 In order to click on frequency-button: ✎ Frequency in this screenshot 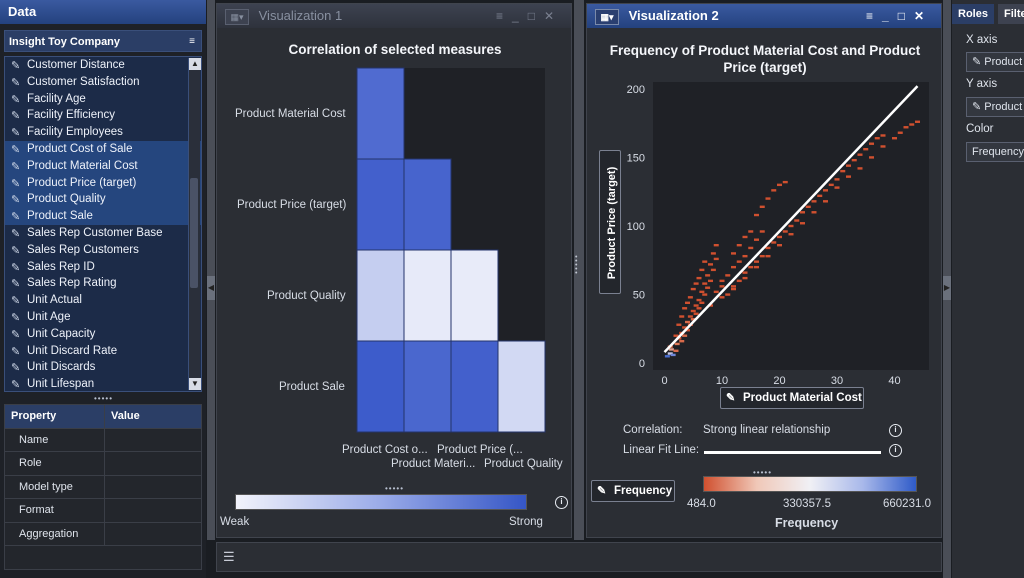, I will do `click(633, 491)`.